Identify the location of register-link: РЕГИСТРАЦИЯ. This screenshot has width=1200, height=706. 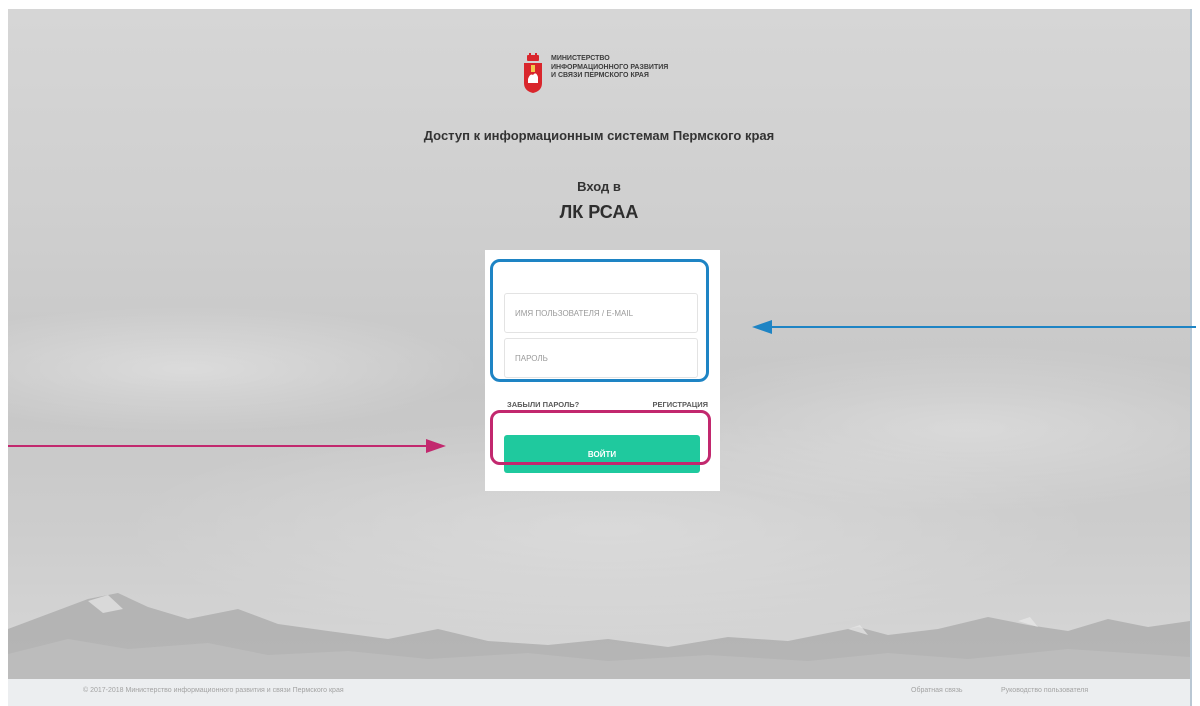
(680, 404).